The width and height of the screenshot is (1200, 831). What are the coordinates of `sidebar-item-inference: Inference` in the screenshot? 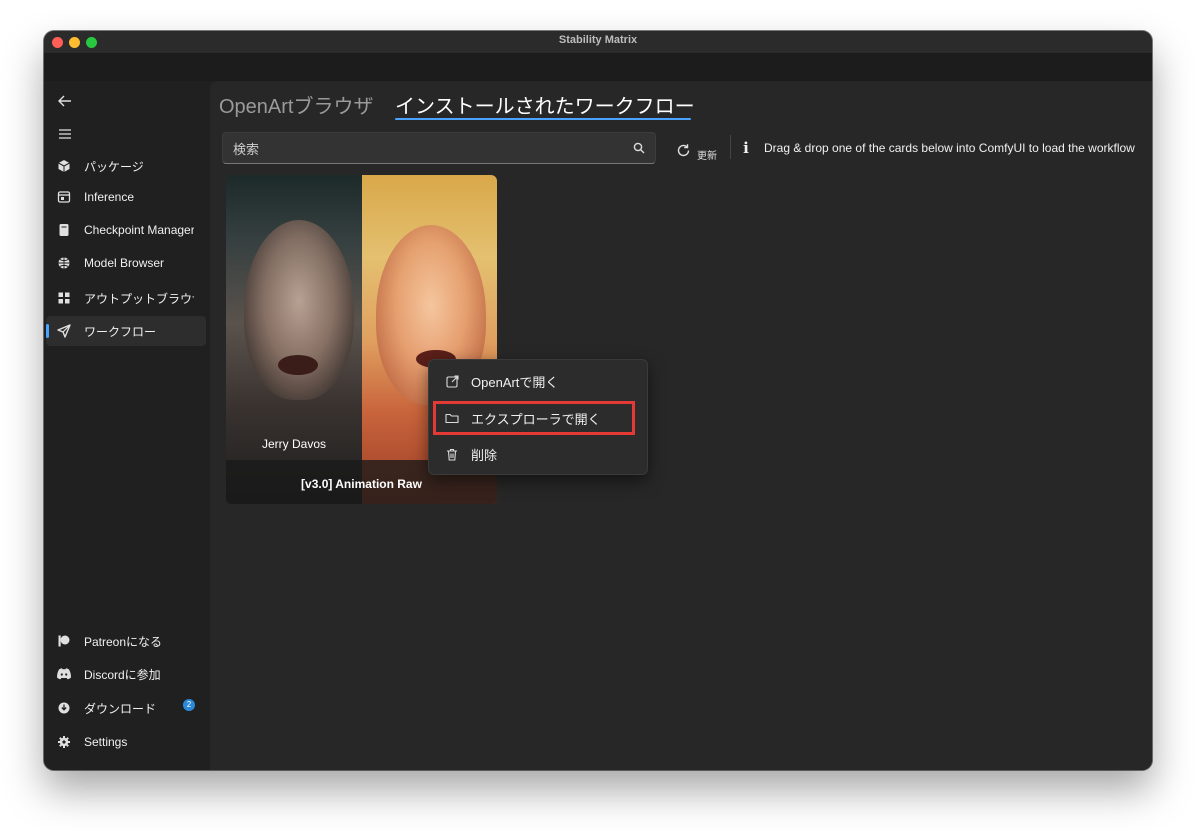 It's located at (126, 197).